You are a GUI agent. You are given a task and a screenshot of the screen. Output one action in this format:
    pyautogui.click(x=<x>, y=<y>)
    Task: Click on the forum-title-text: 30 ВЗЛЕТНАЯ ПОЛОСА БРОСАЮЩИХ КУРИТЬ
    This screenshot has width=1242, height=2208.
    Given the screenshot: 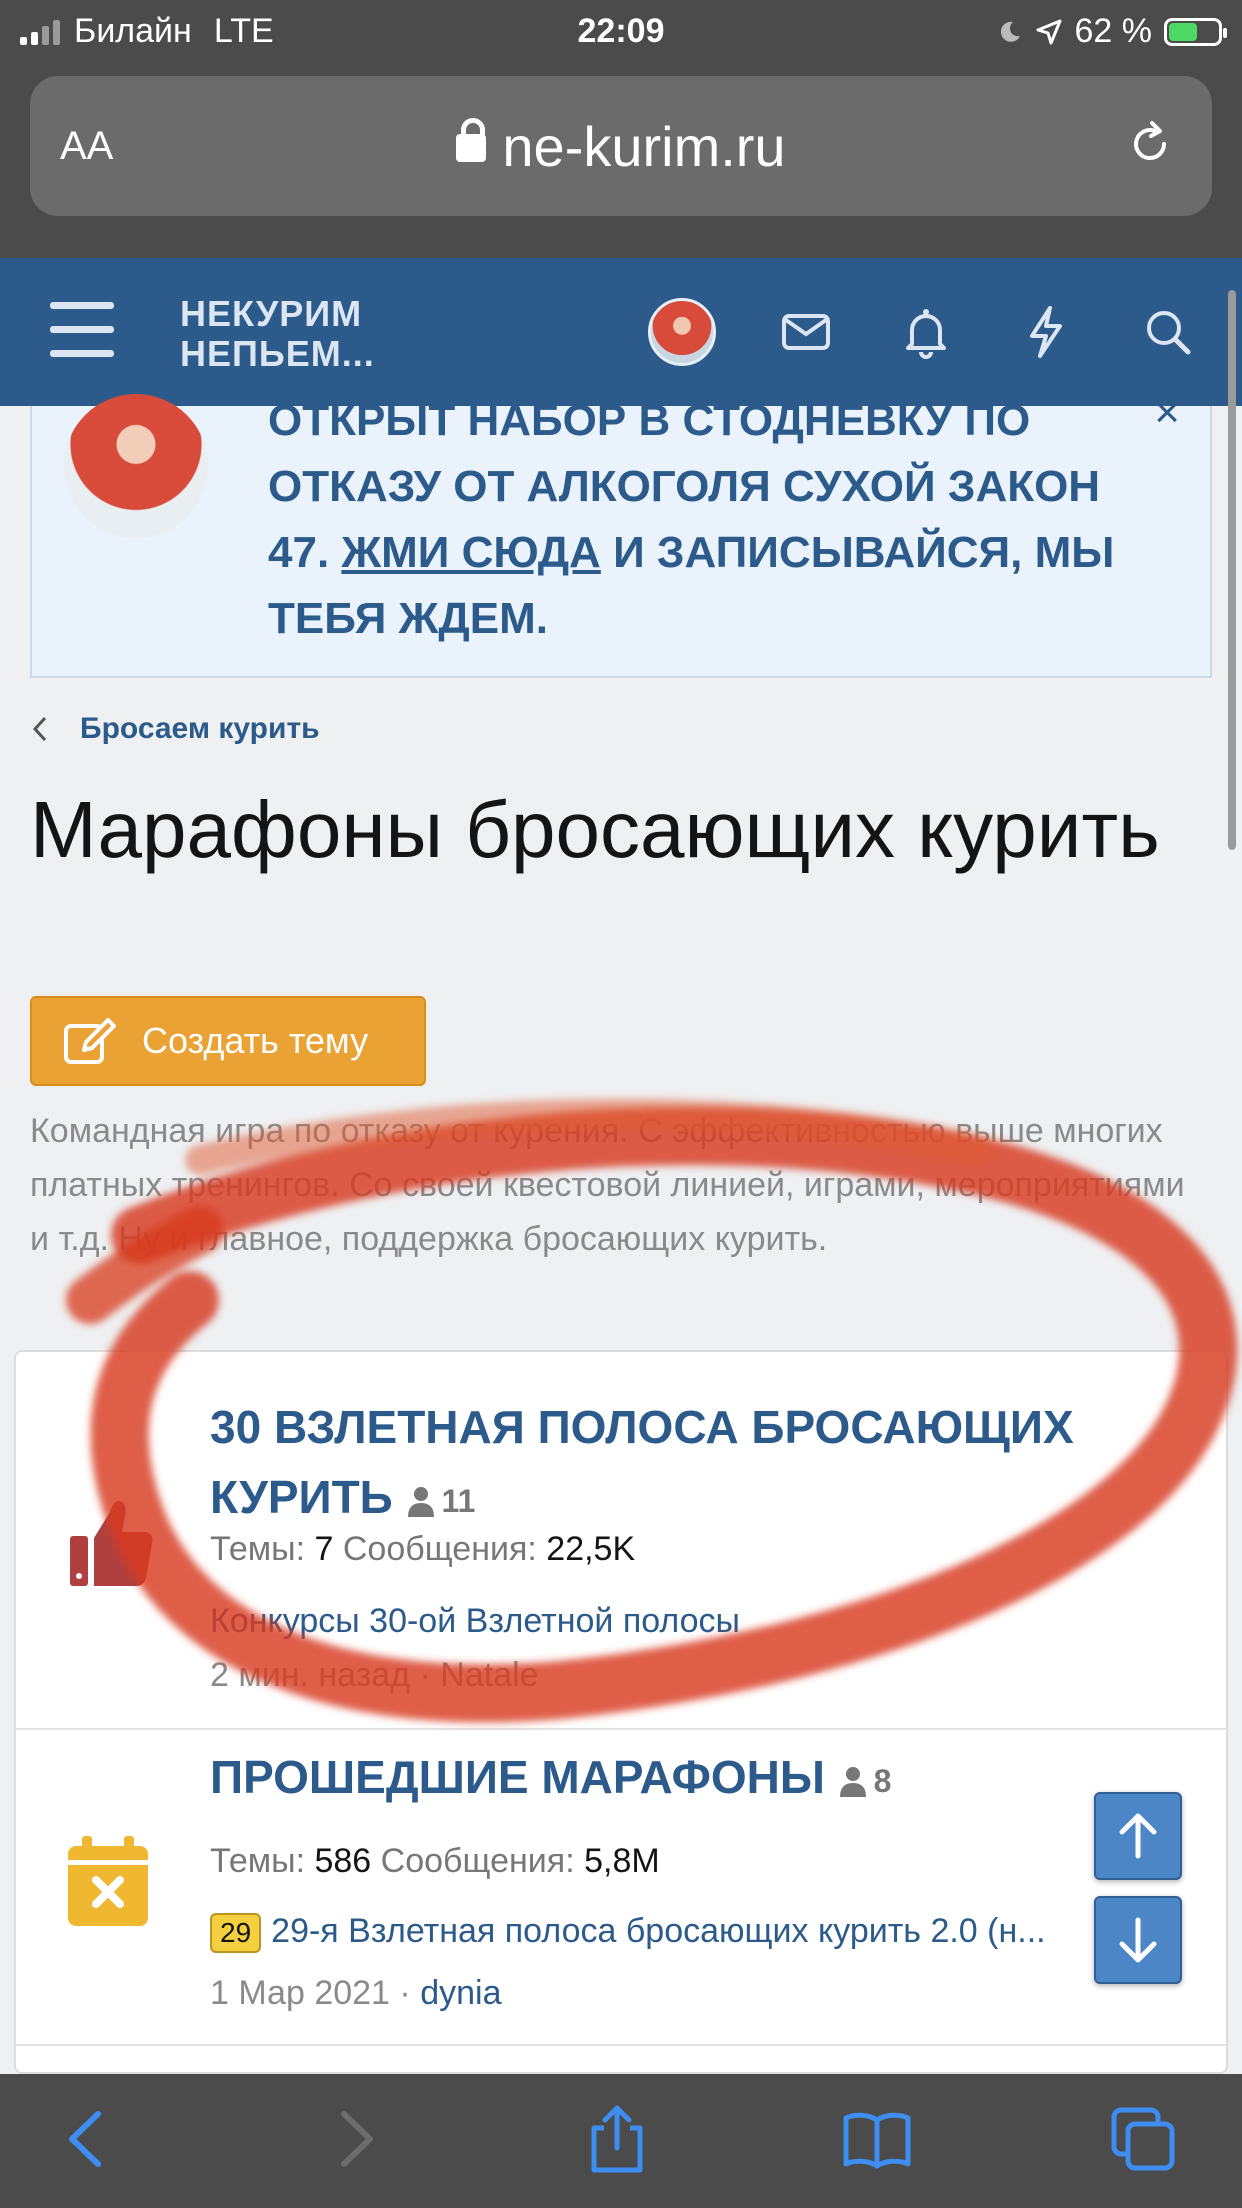 What is the action you would take?
    pyautogui.click(x=642, y=1462)
    